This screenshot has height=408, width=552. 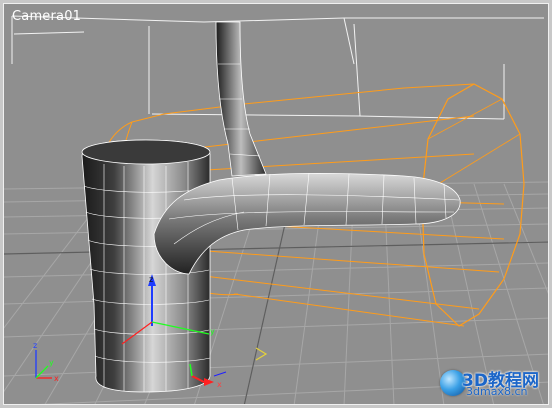 What do you see at coordinates (212, 331) in the screenshot?
I see `gizmo-y-label: y` at bounding box center [212, 331].